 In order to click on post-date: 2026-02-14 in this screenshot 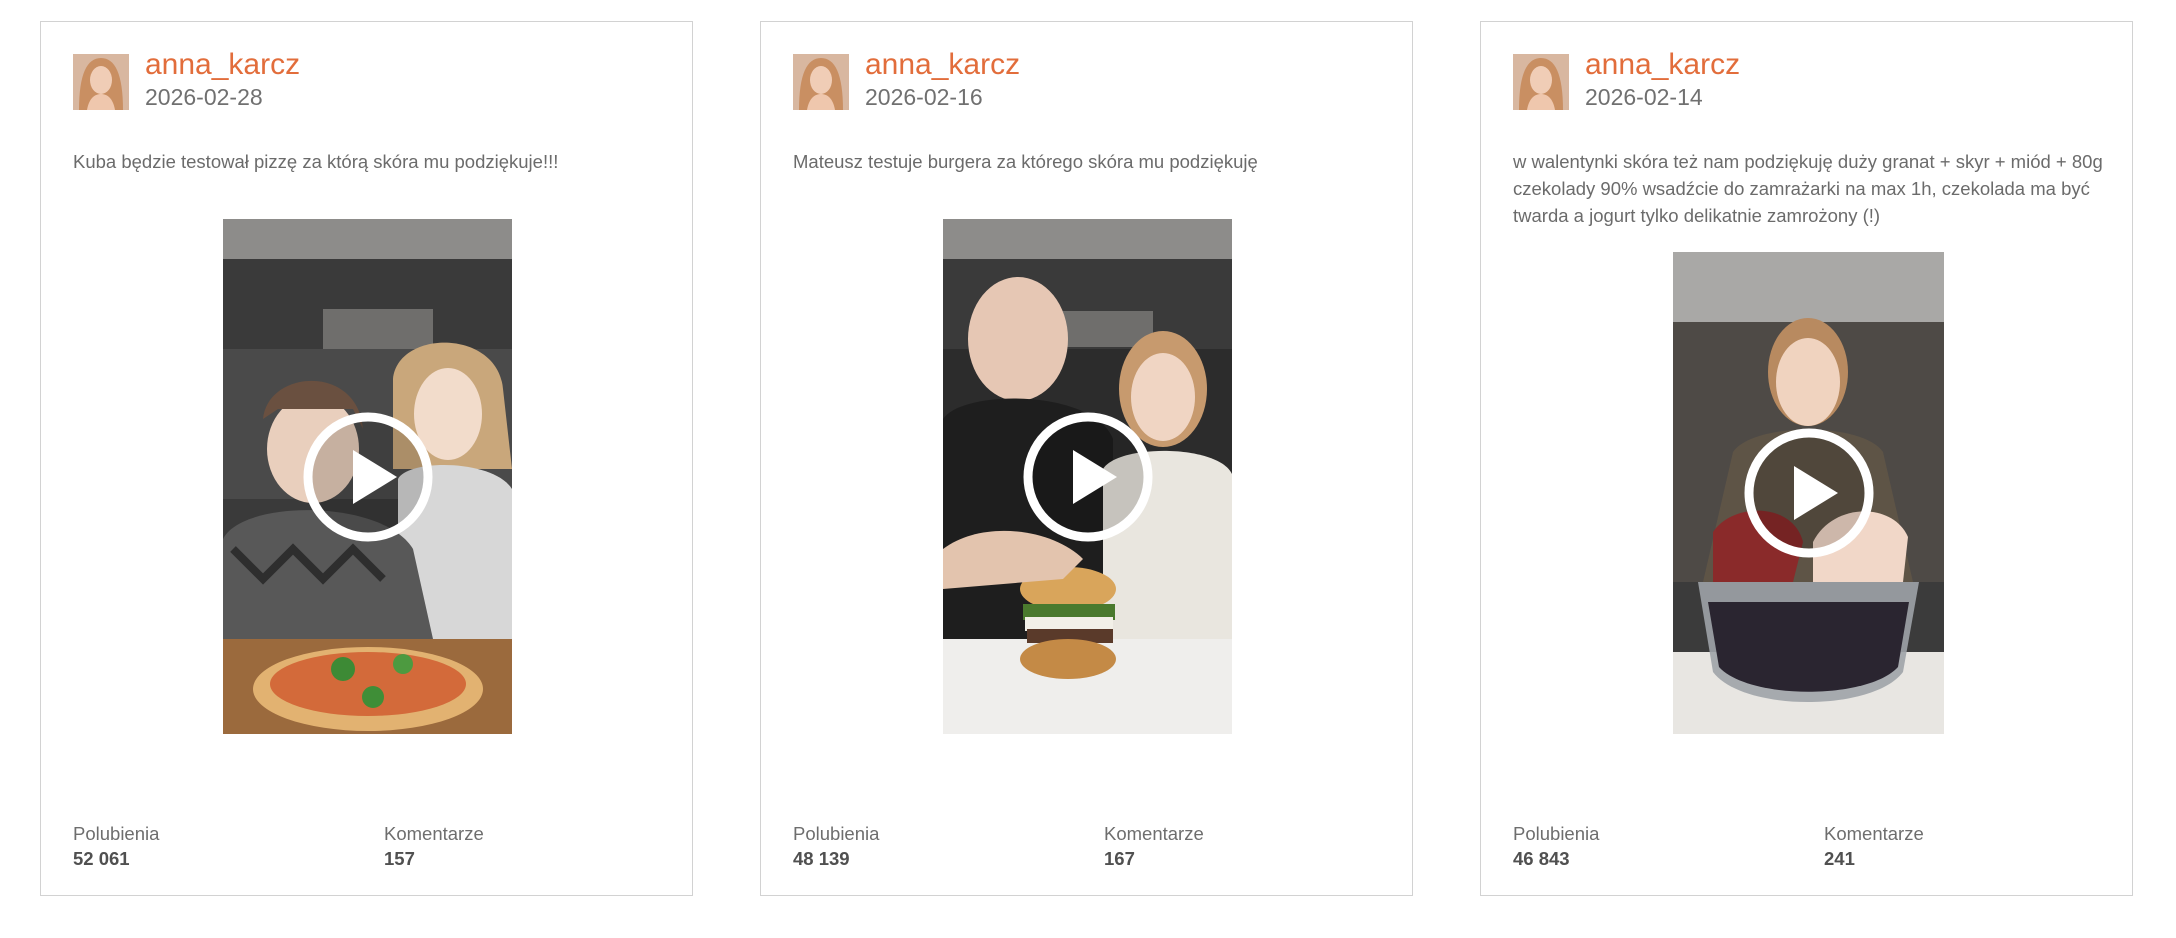, I will do `click(1644, 97)`.